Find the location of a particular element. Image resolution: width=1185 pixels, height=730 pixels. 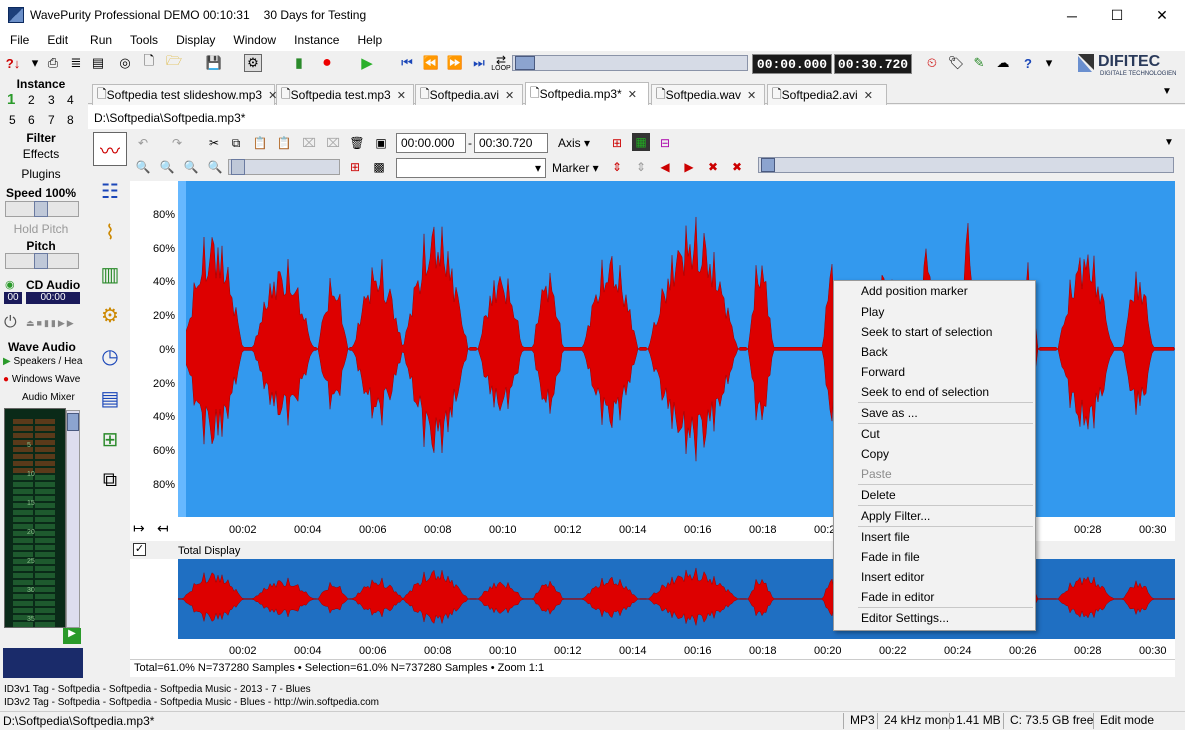

menu-window: Window is located at coordinates (253, 41).